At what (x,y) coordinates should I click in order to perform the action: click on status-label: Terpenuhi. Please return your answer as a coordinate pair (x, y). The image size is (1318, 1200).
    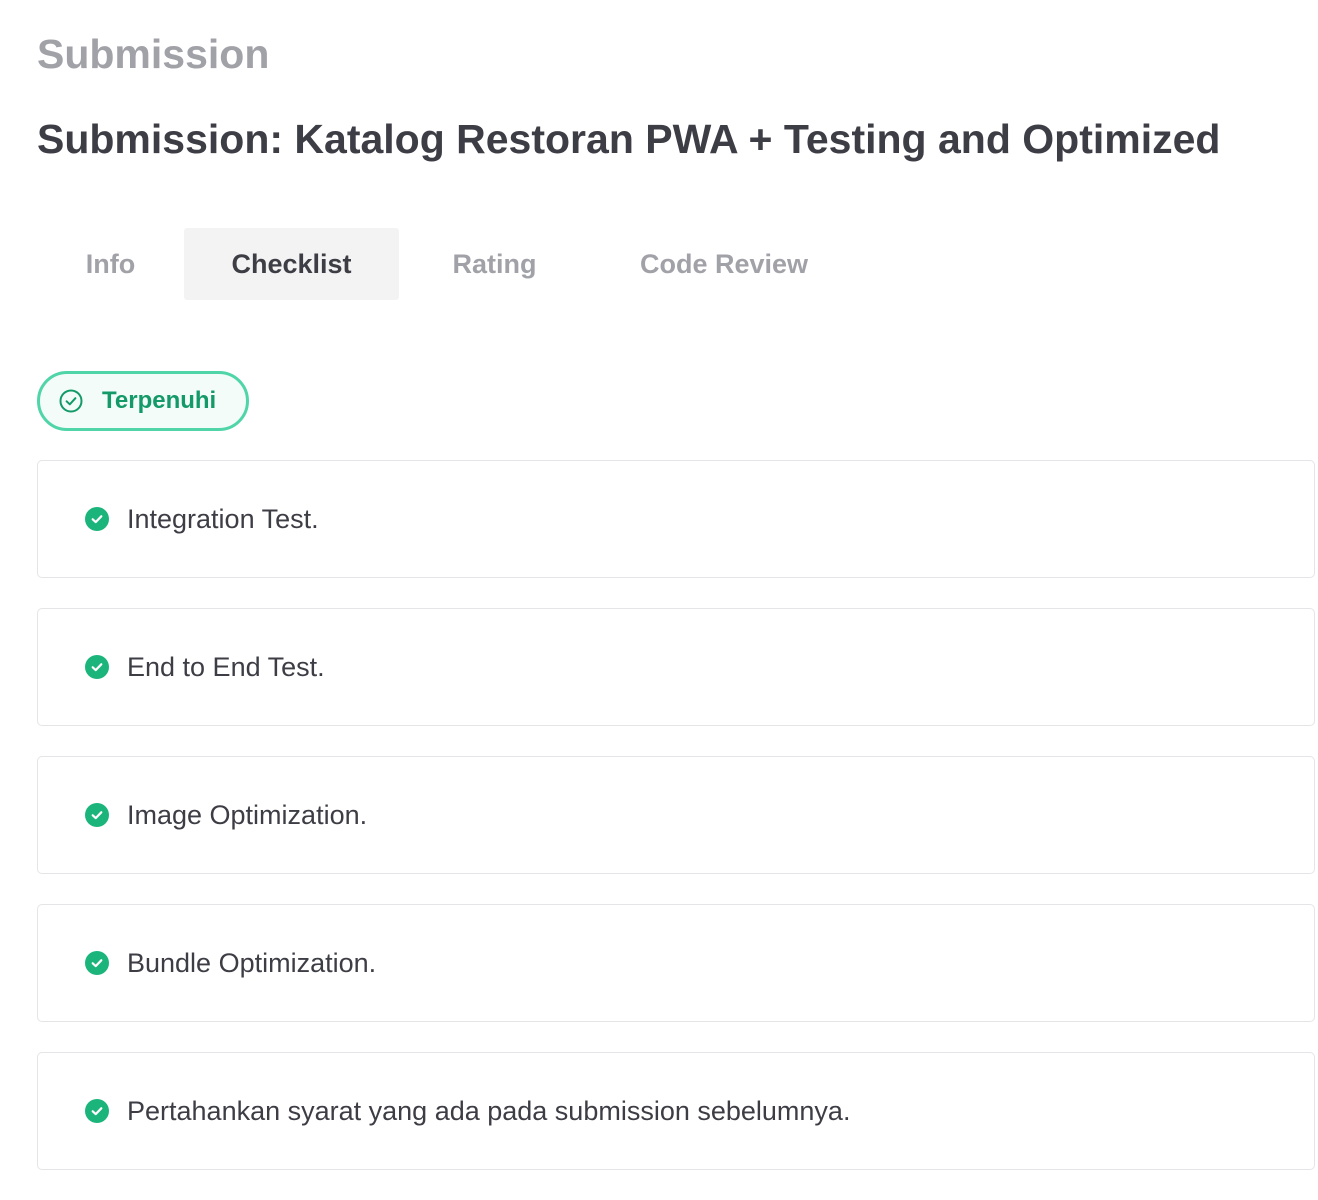
    Looking at the image, I should click on (159, 400).